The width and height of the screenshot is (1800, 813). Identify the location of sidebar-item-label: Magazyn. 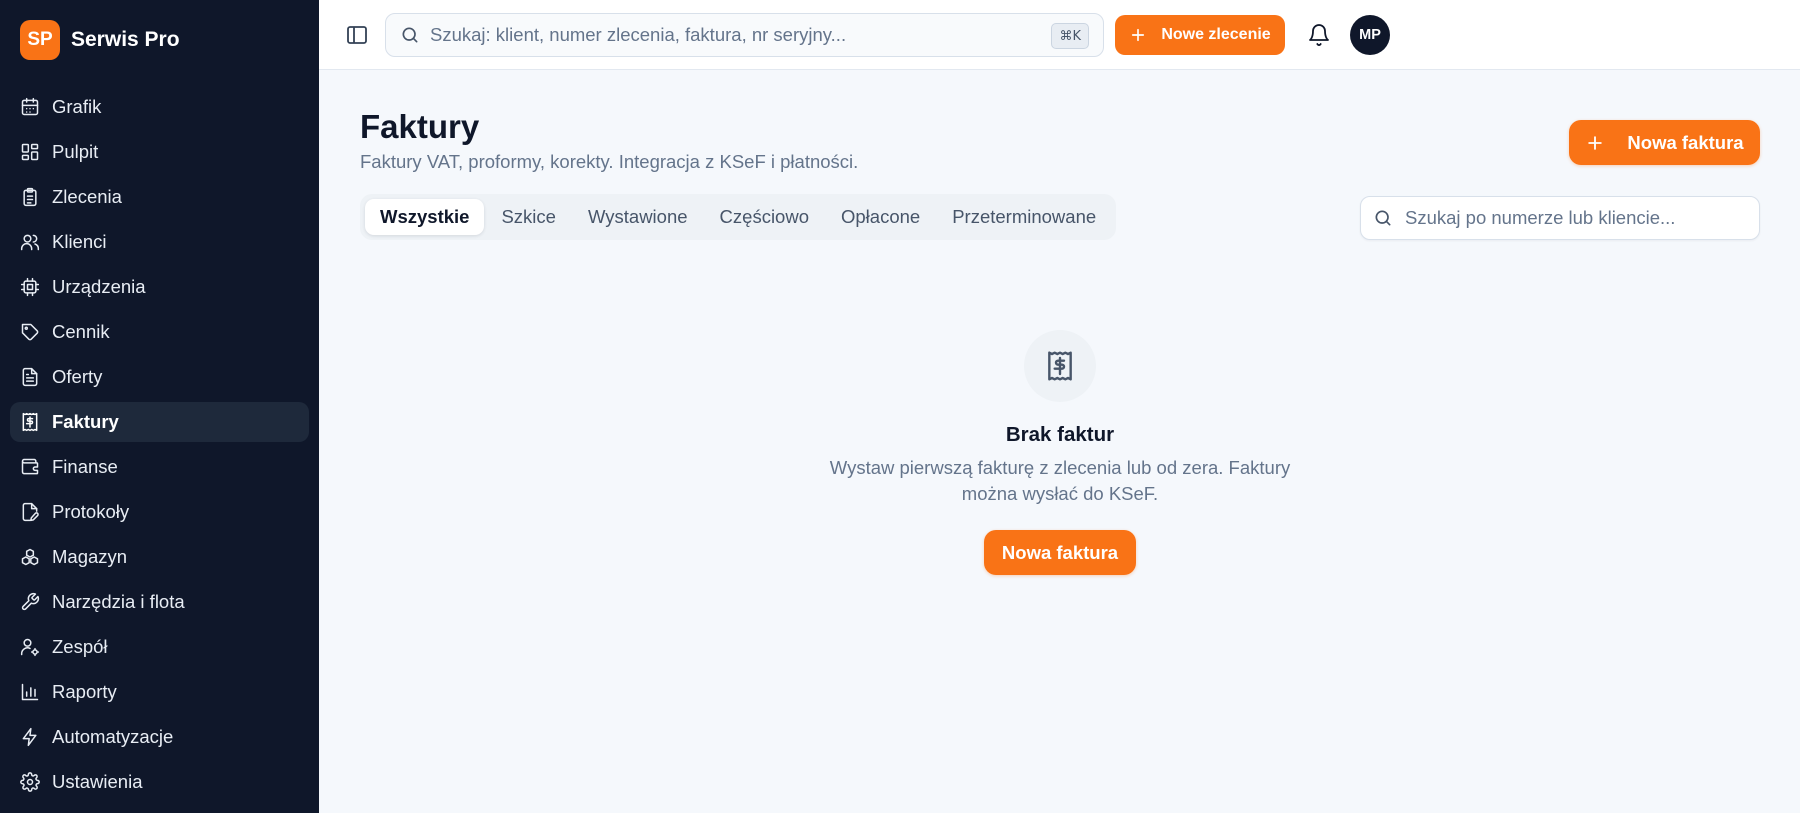
(90, 556).